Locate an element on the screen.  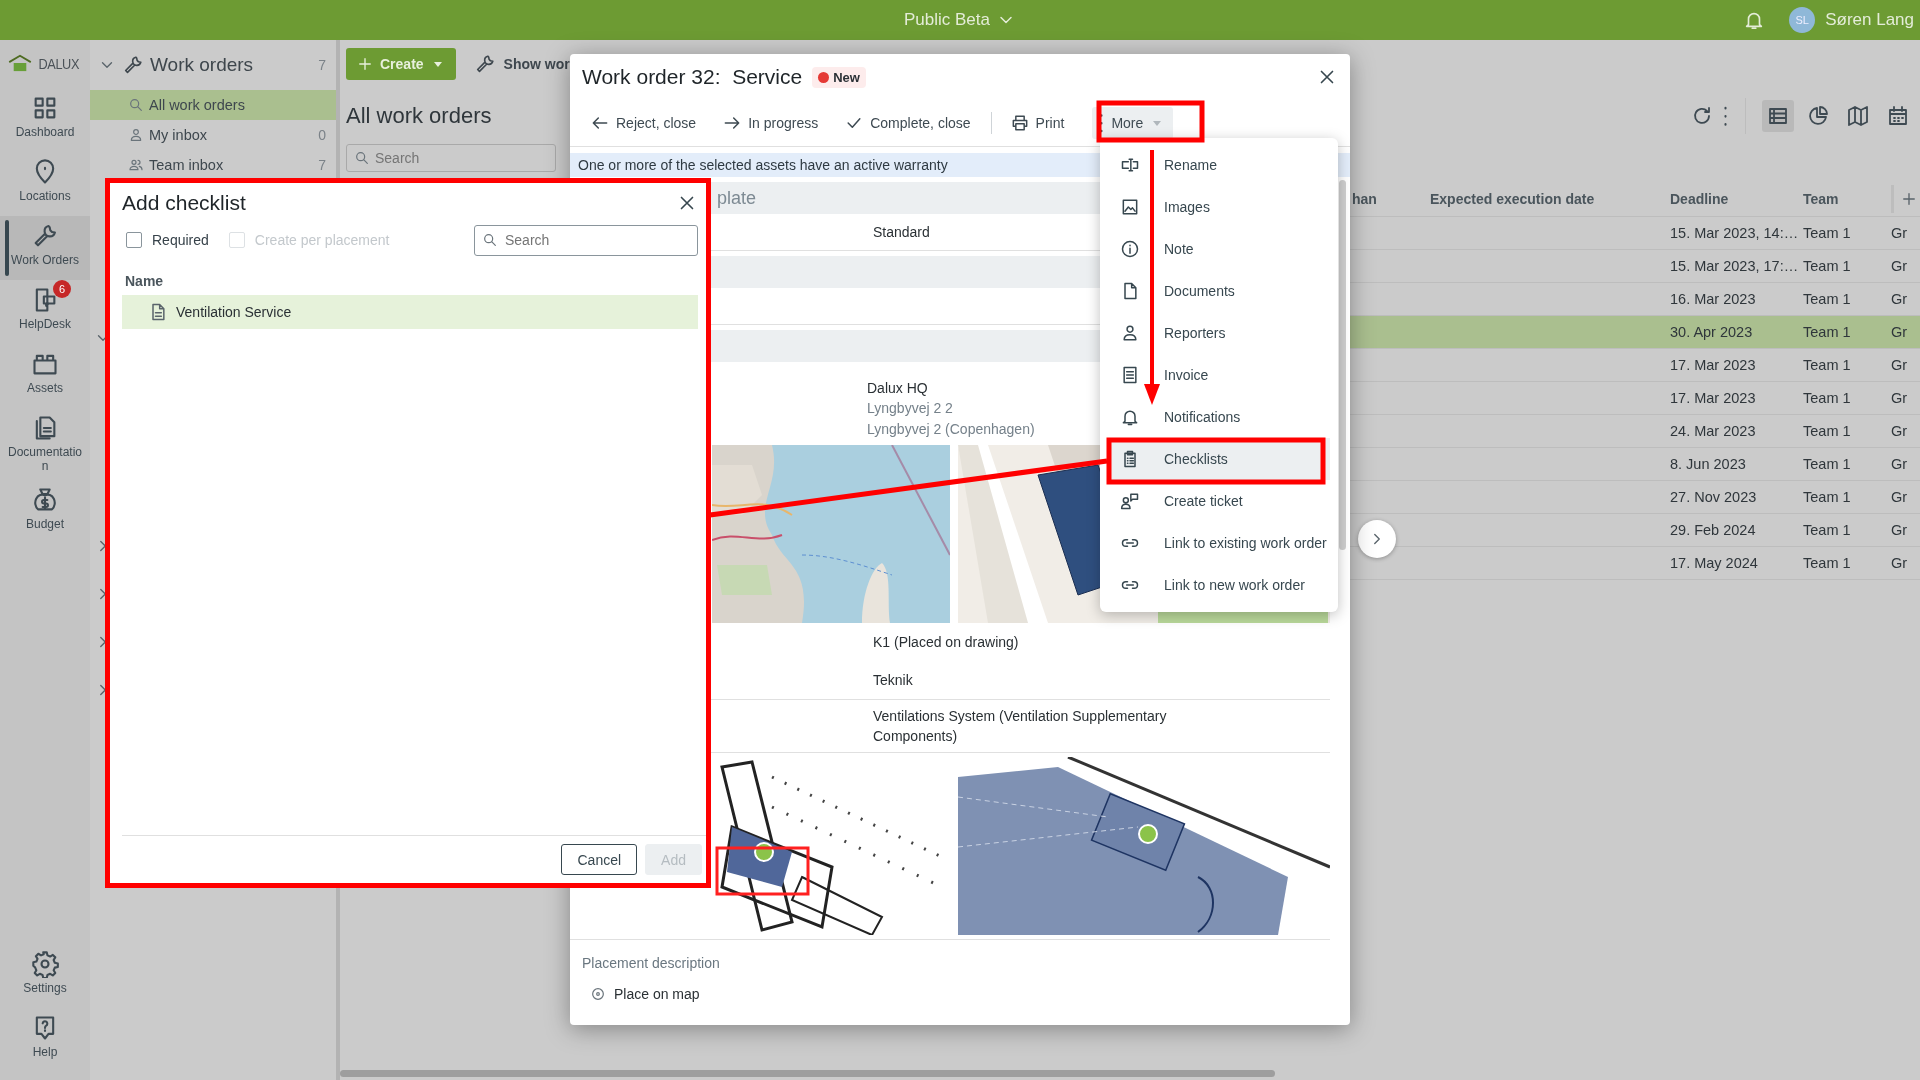
menu-item: Reporters is located at coordinates (1219, 333).